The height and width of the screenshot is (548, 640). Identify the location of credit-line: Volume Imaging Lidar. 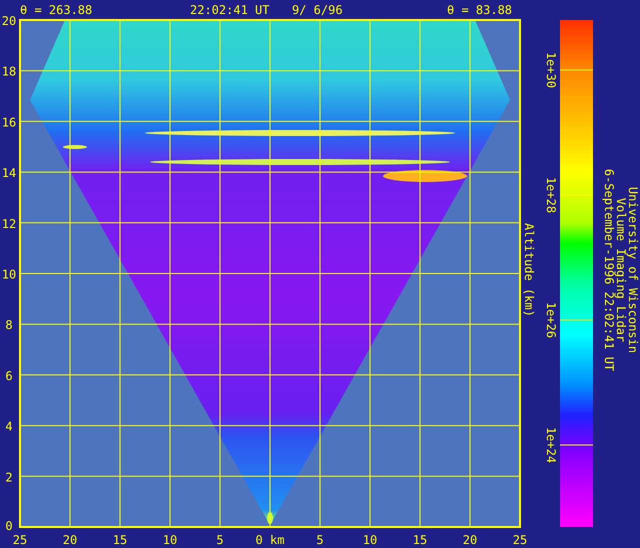
(621, 270).